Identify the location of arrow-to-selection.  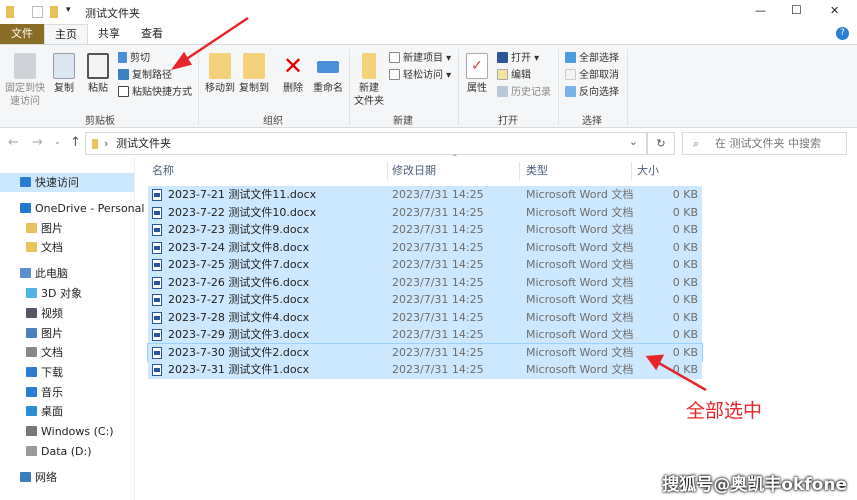
(681, 376).